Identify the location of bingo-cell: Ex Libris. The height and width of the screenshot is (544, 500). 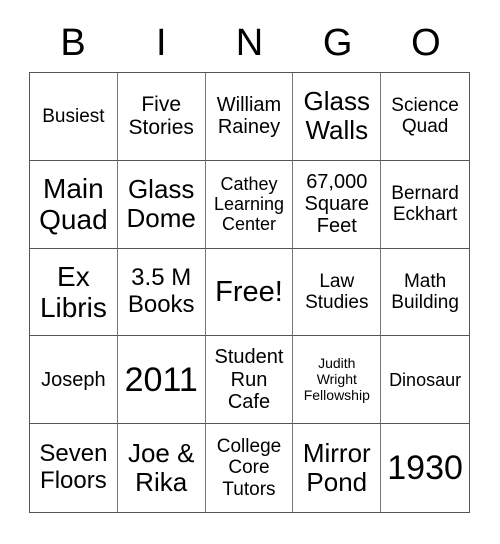
(74, 292).